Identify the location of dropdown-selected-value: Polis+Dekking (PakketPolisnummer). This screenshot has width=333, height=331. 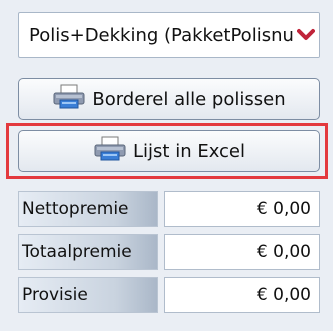
(161, 35).